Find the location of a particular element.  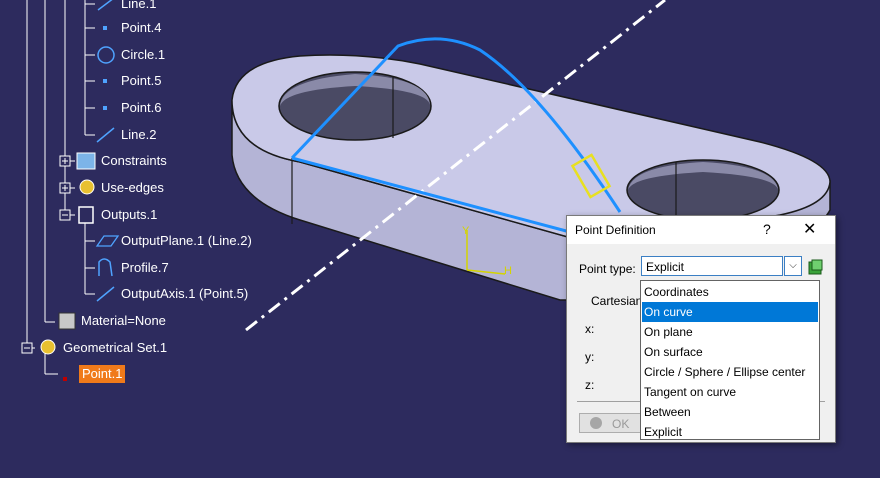

z-label: z: is located at coordinates (590, 385).